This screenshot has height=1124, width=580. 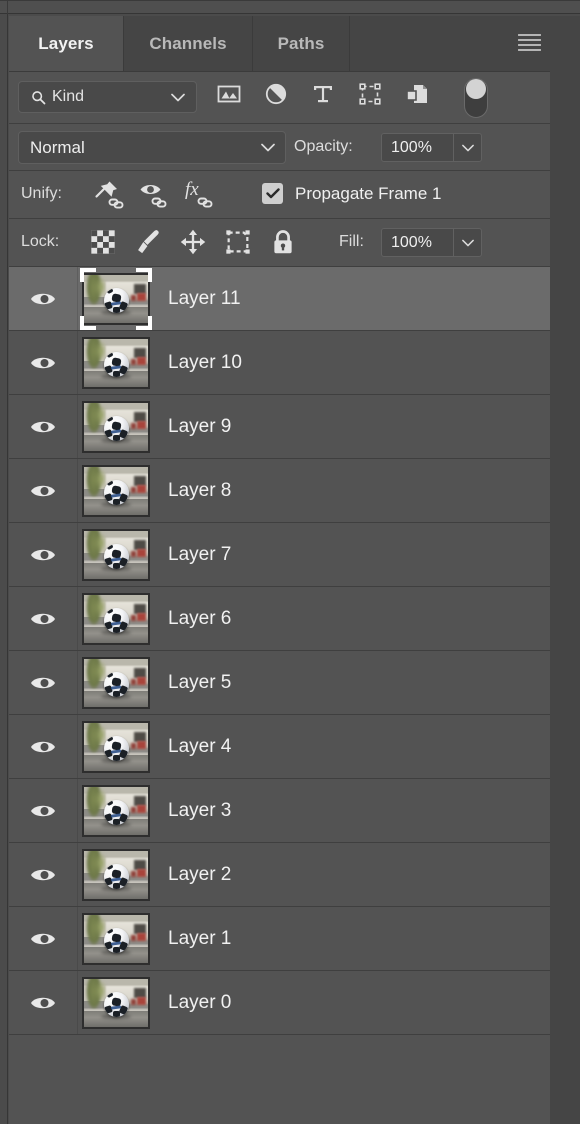 What do you see at coordinates (279, 875) in the screenshot?
I see `layer-row-9: Layer 2` at bounding box center [279, 875].